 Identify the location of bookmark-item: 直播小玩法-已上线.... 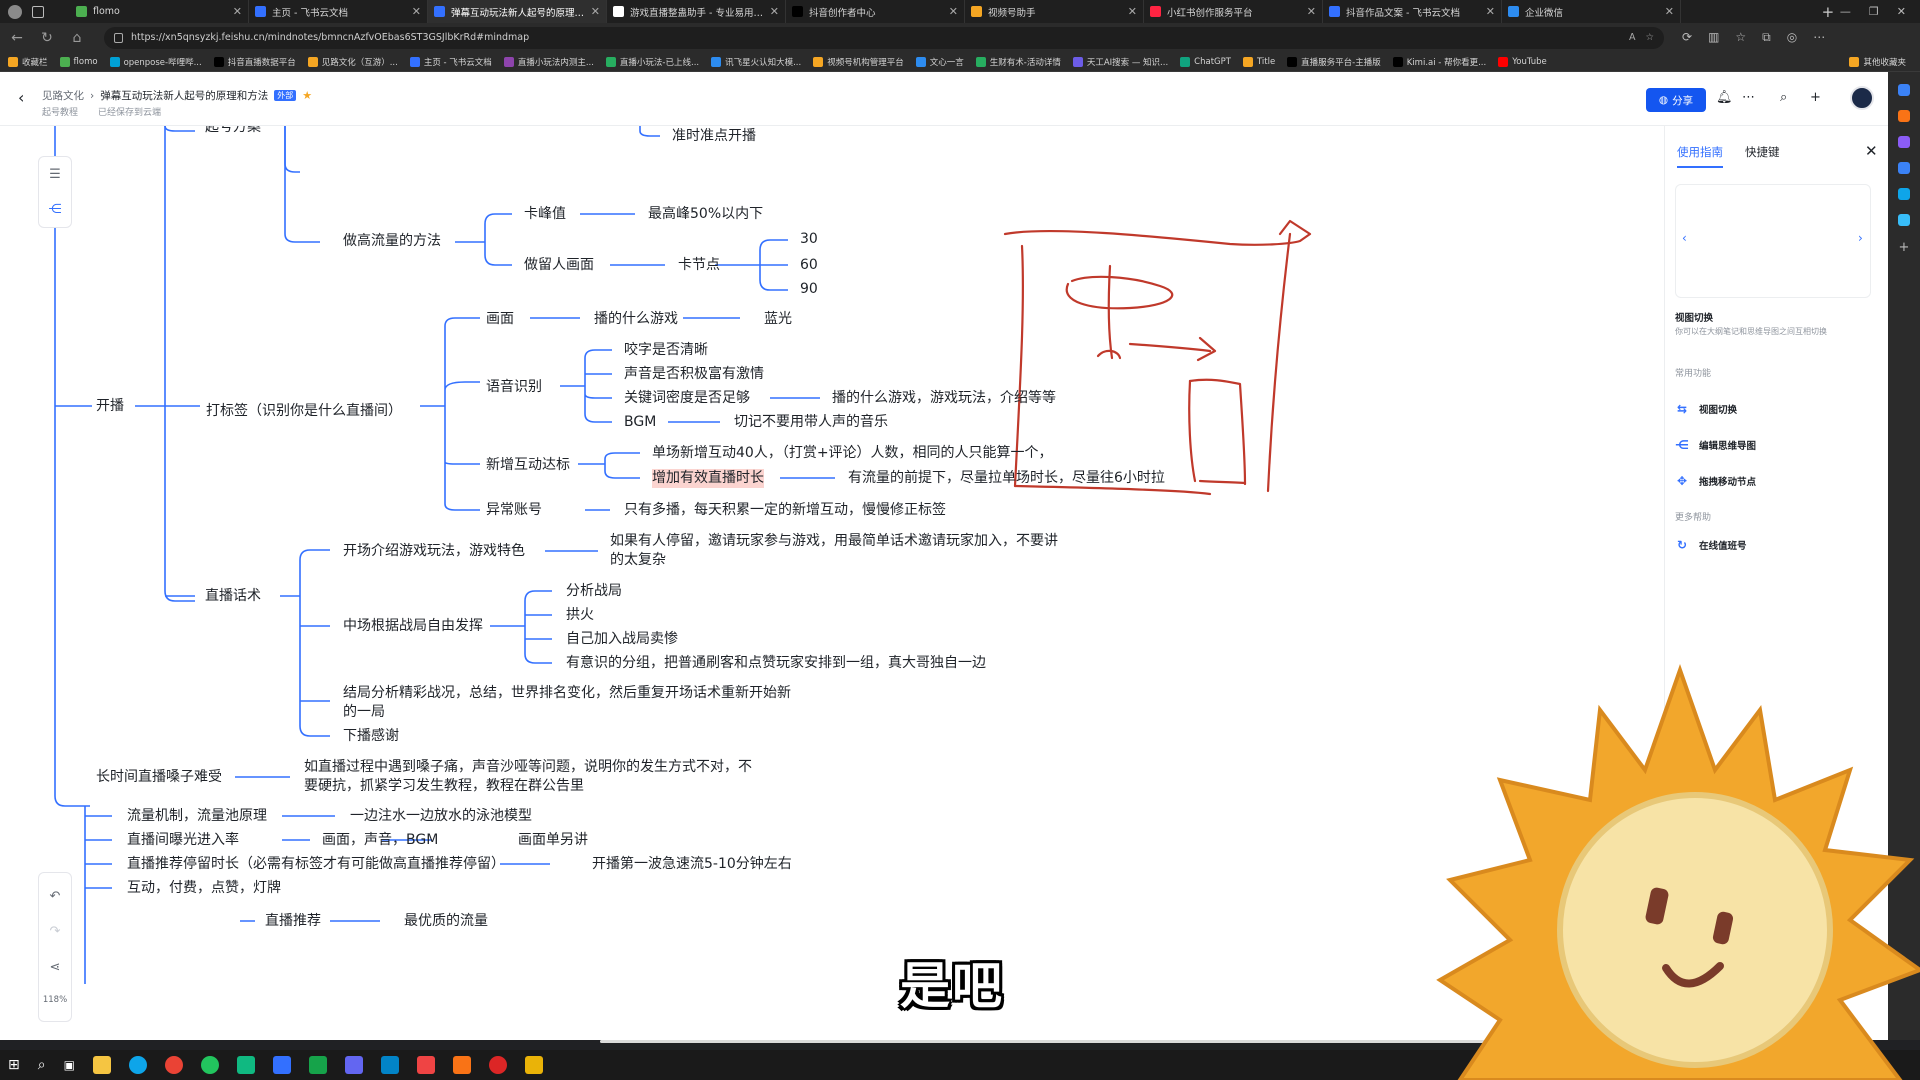
(652, 62).